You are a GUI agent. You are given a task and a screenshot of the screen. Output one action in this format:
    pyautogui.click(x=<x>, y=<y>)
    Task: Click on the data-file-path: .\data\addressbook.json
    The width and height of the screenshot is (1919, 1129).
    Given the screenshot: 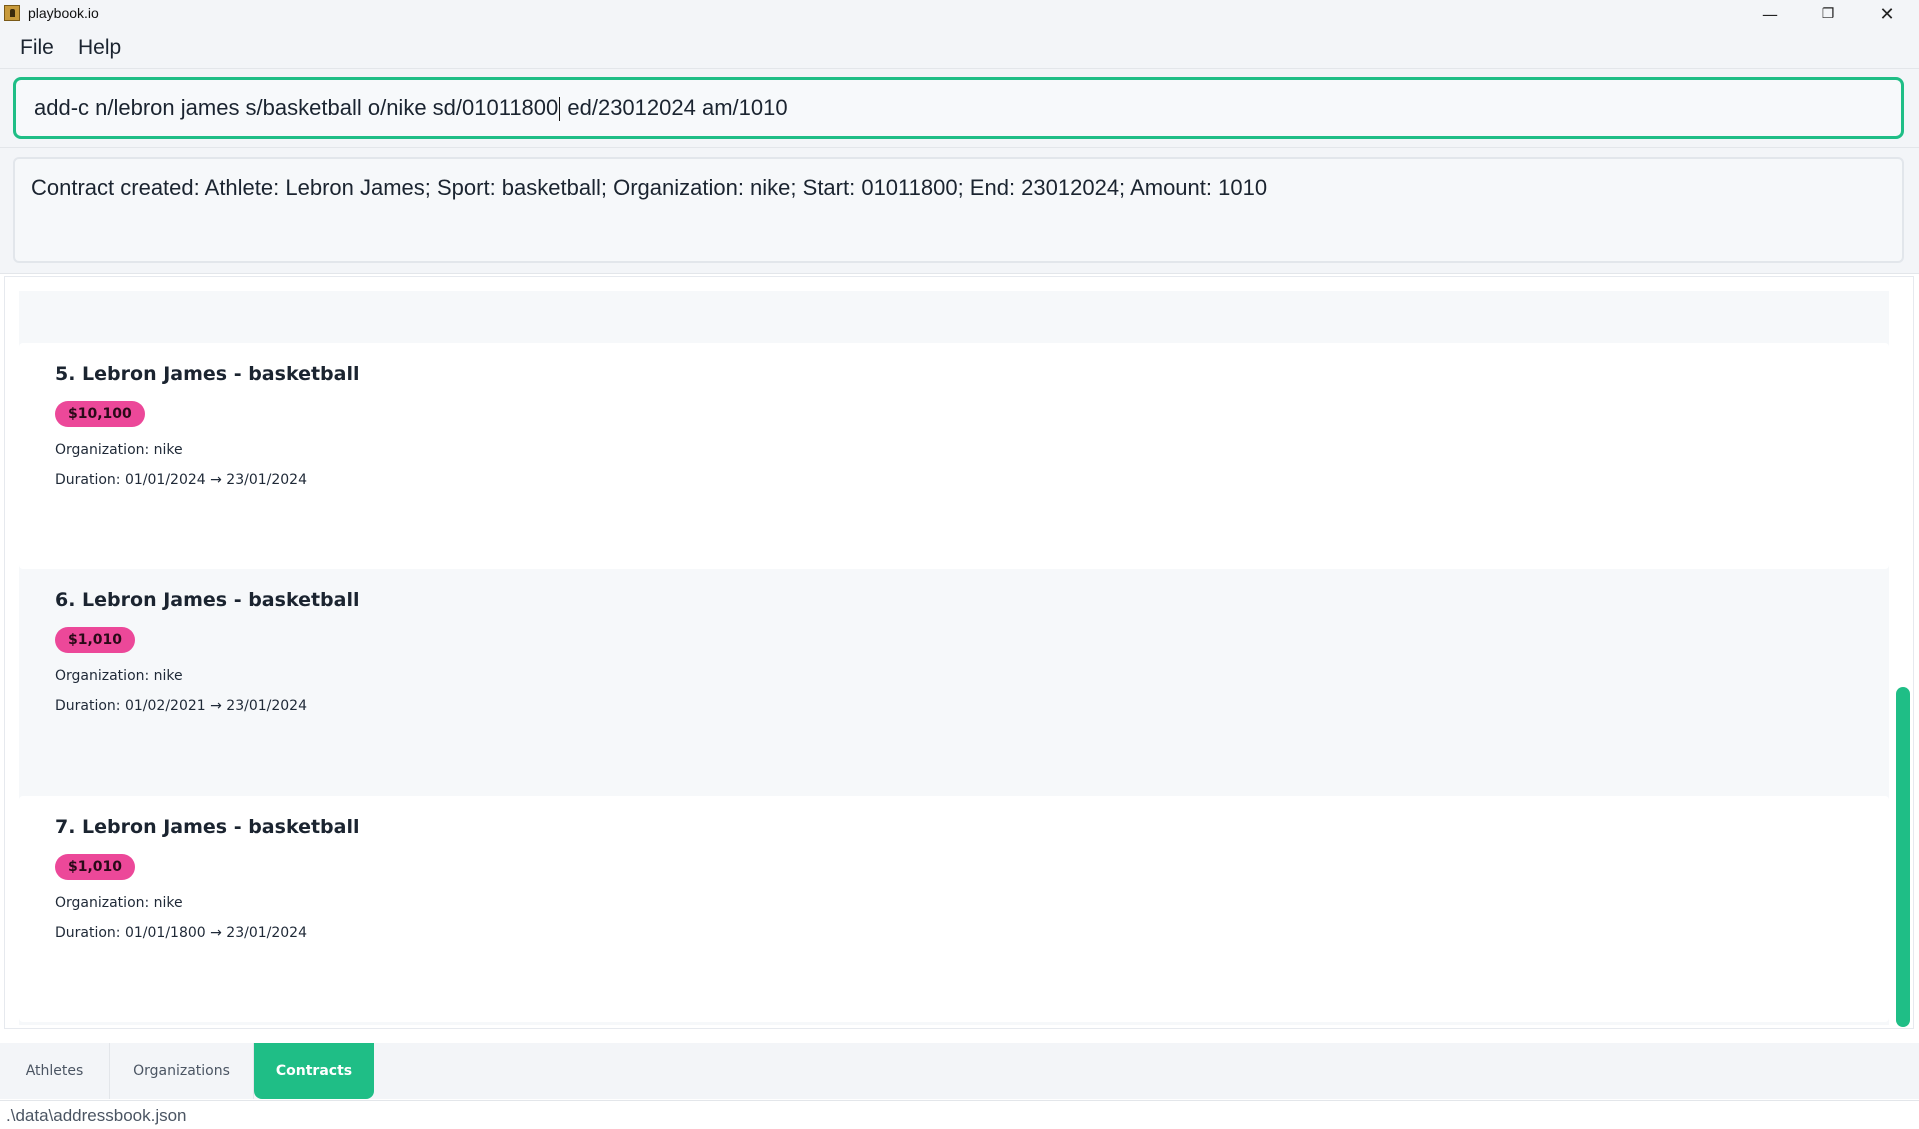 What is the action you would take?
    pyautogui.click(x=96, y=1115)
    